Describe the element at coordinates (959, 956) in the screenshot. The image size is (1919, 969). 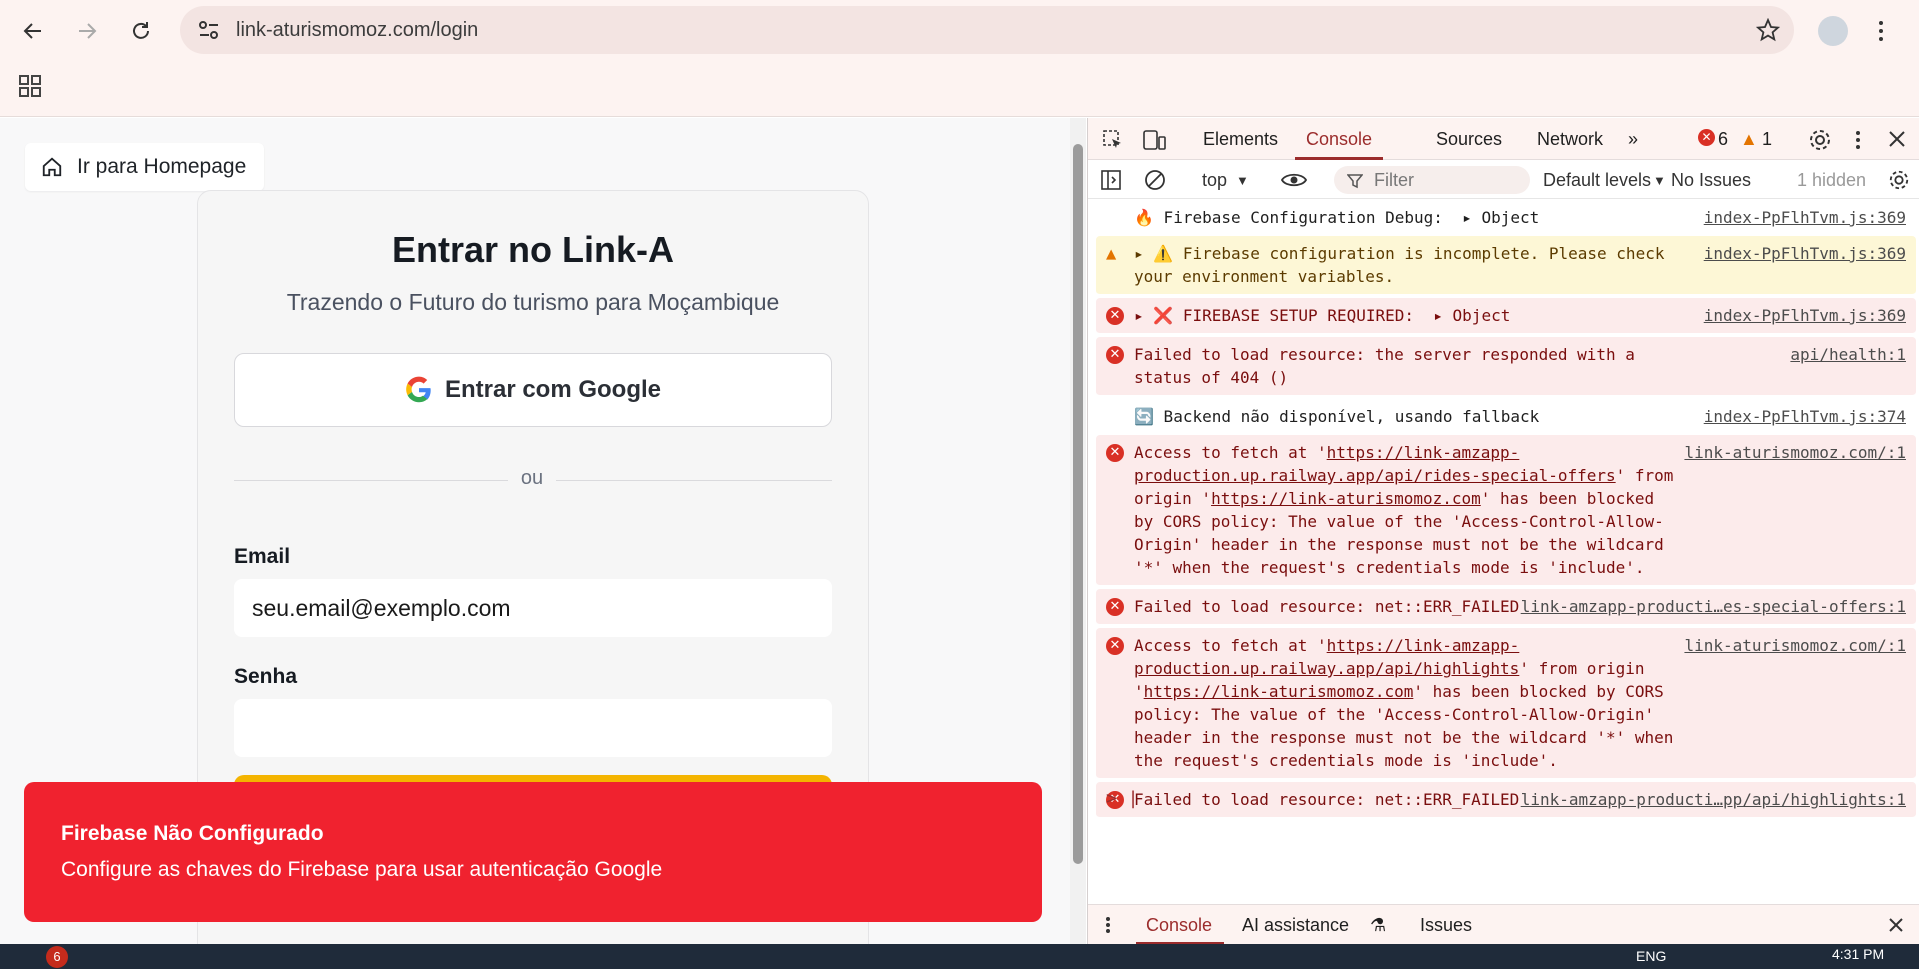
I see `os-taskbar: 6 ENG 4:31 PM` at that location.